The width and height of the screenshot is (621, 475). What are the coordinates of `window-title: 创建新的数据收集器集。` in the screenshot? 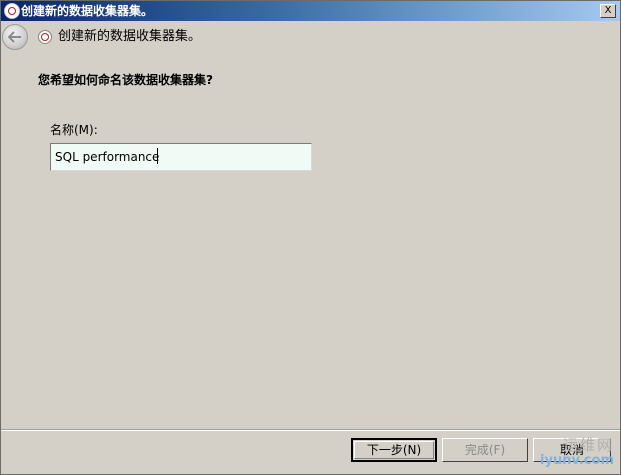 It's located at (87, 11).